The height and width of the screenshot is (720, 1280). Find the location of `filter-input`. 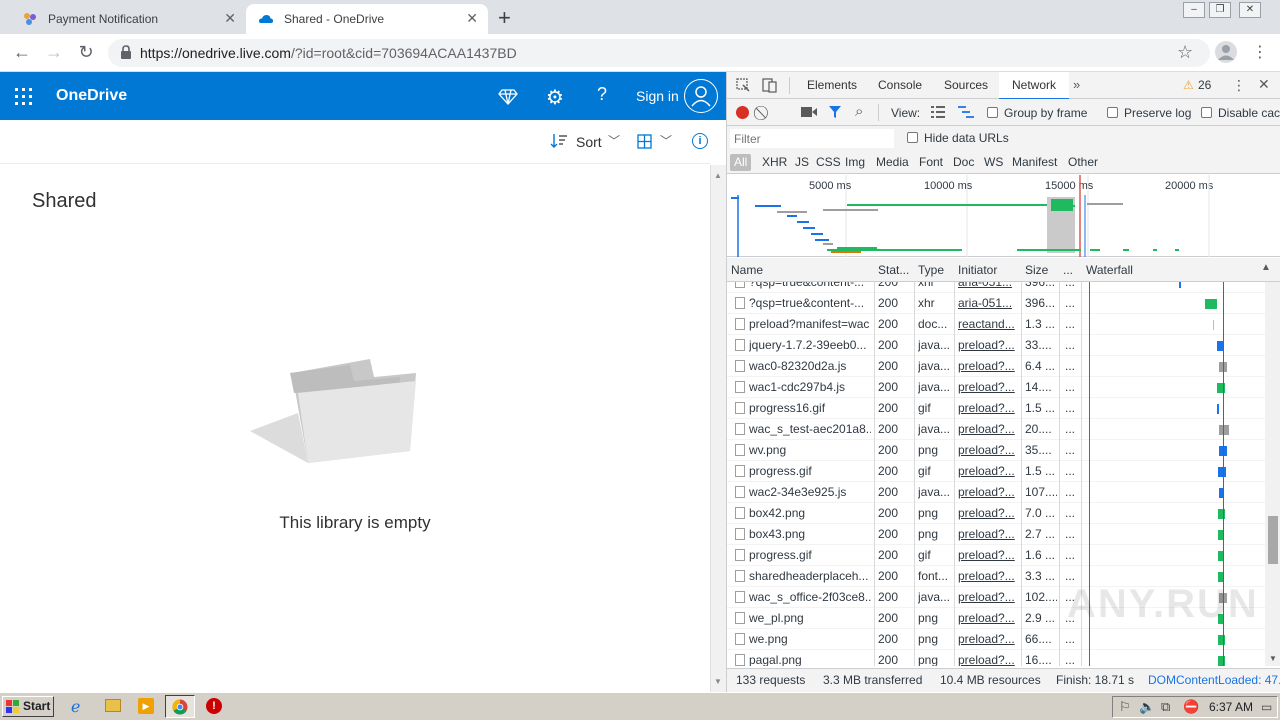

filter-input is located at coordinates (812, 138).